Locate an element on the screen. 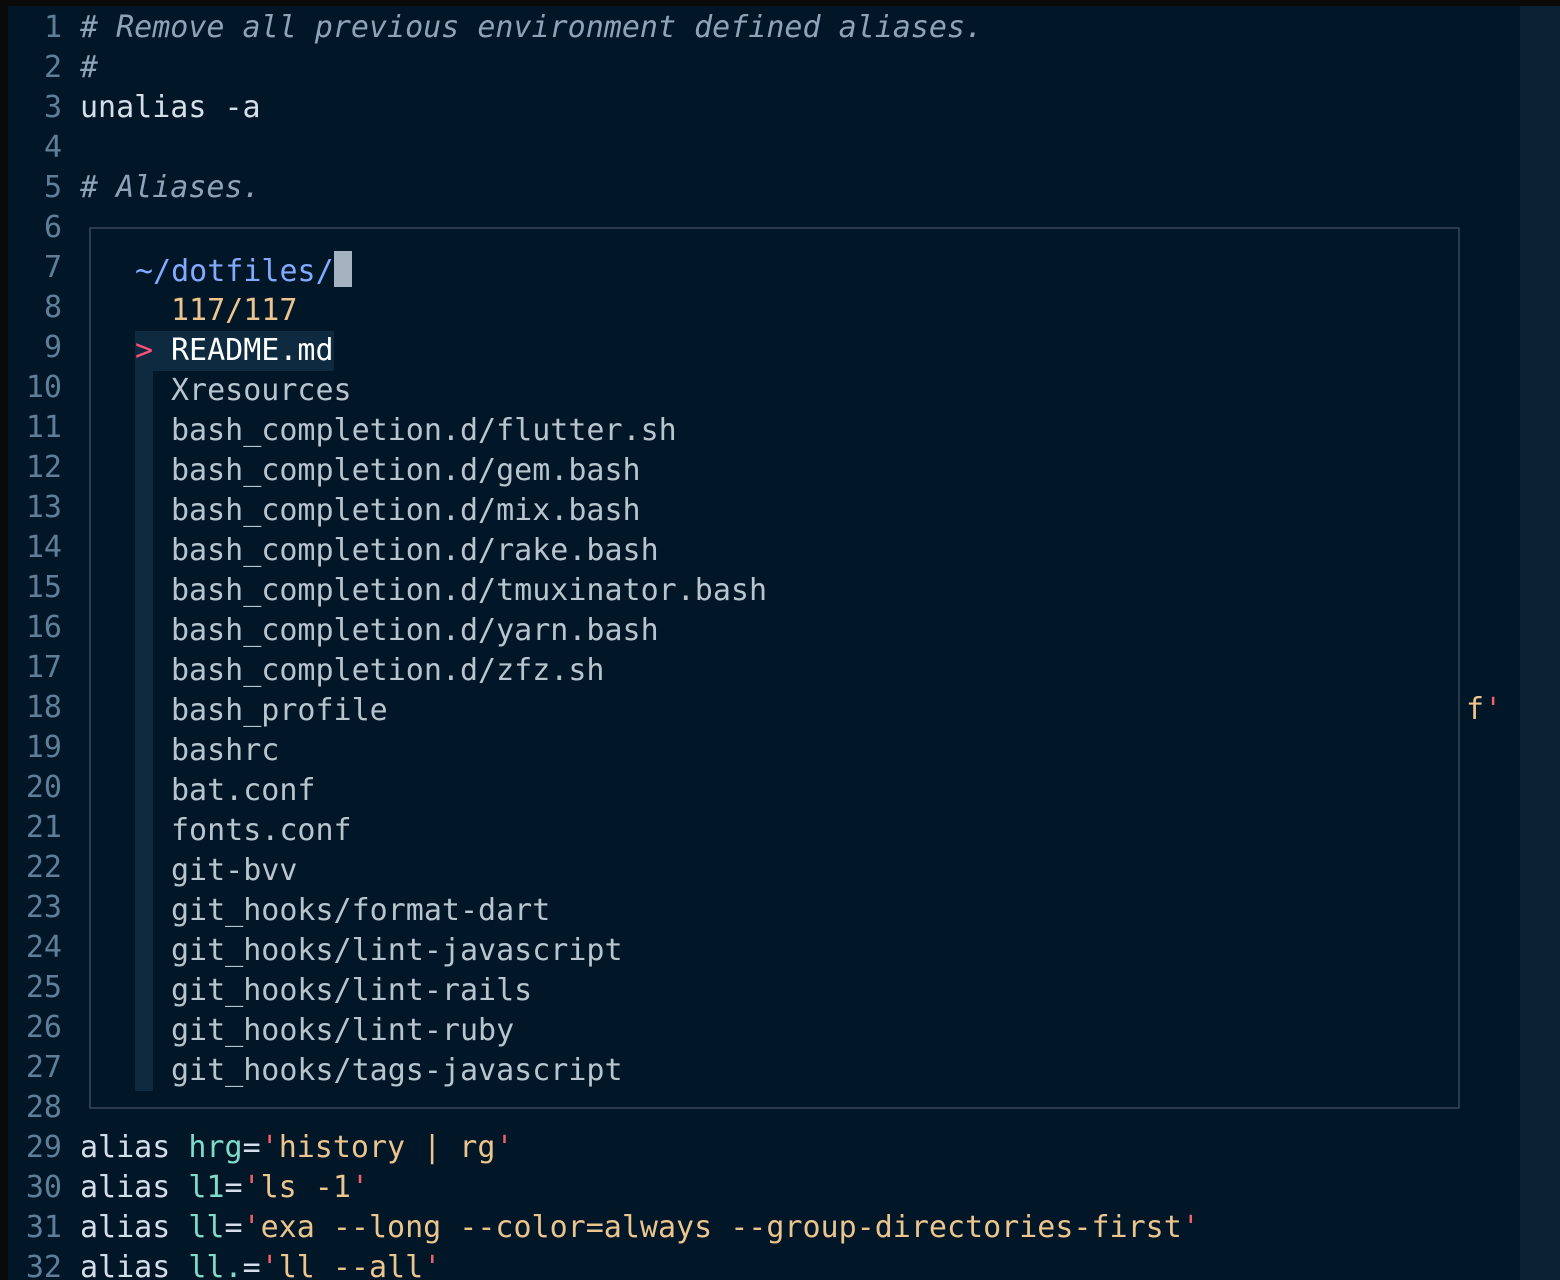 This screenshot has height=1280, width=1560. line-number: 26 is located at coordinates (43, 1027).